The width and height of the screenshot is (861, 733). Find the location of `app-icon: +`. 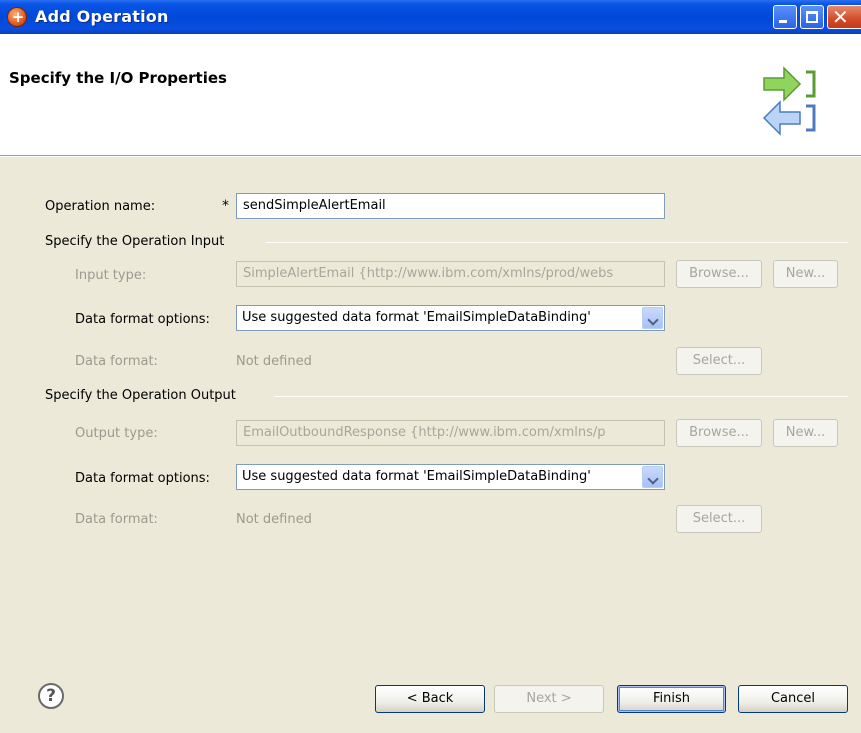

app-icon: + is located at coordinates (17, 17).